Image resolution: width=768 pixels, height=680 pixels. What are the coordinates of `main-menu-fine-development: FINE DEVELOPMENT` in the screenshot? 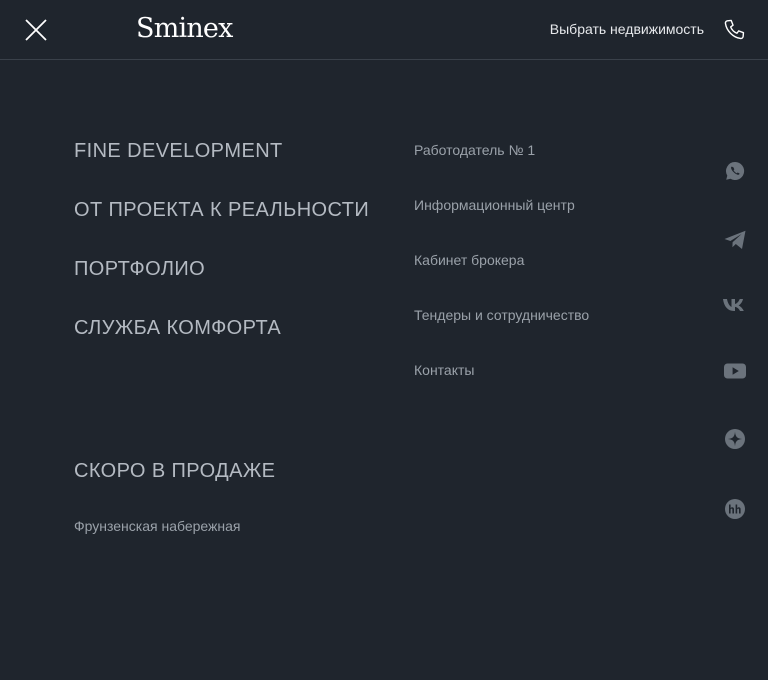 It's located at (221, 169).